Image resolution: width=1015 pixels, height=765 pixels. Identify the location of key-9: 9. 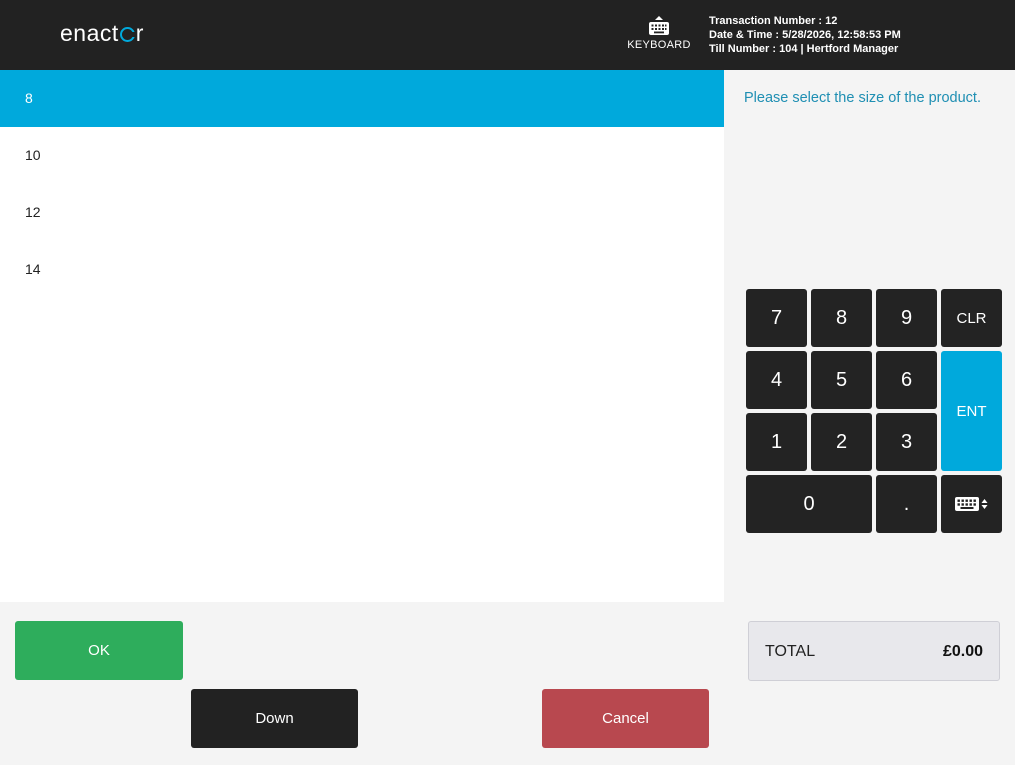
(906, 318).